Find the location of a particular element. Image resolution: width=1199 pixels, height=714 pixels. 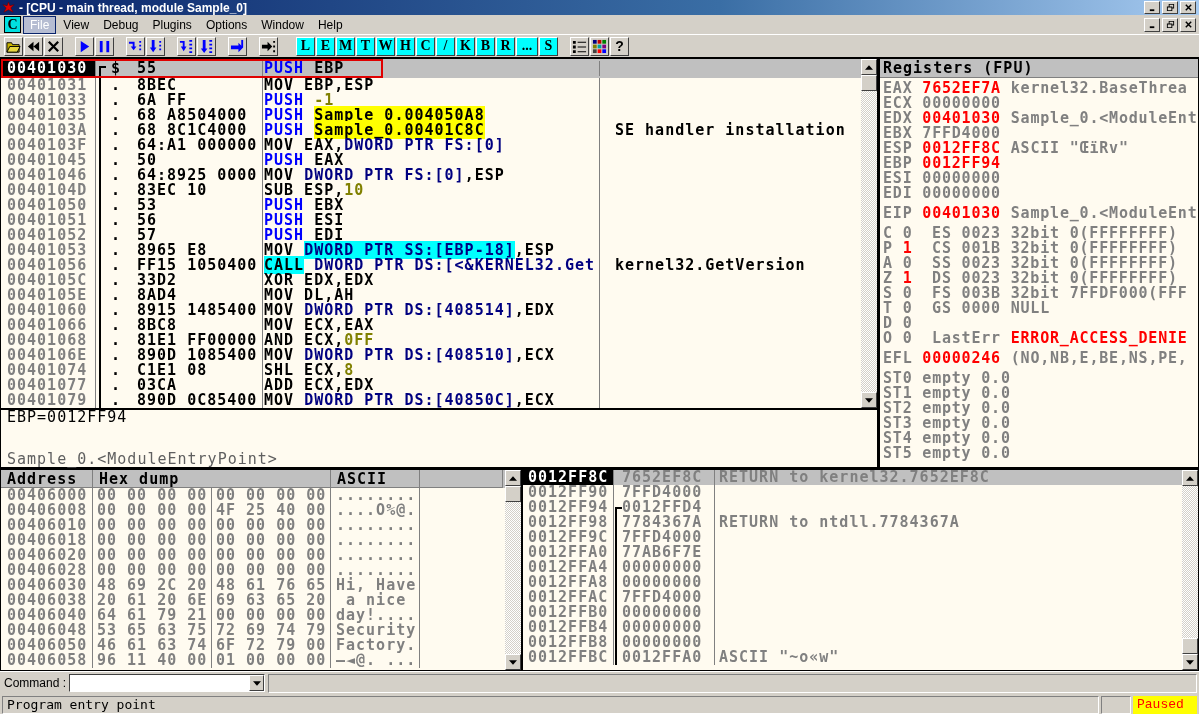

instruction: SHL ECX,8 is located at coordinates (431, 370).